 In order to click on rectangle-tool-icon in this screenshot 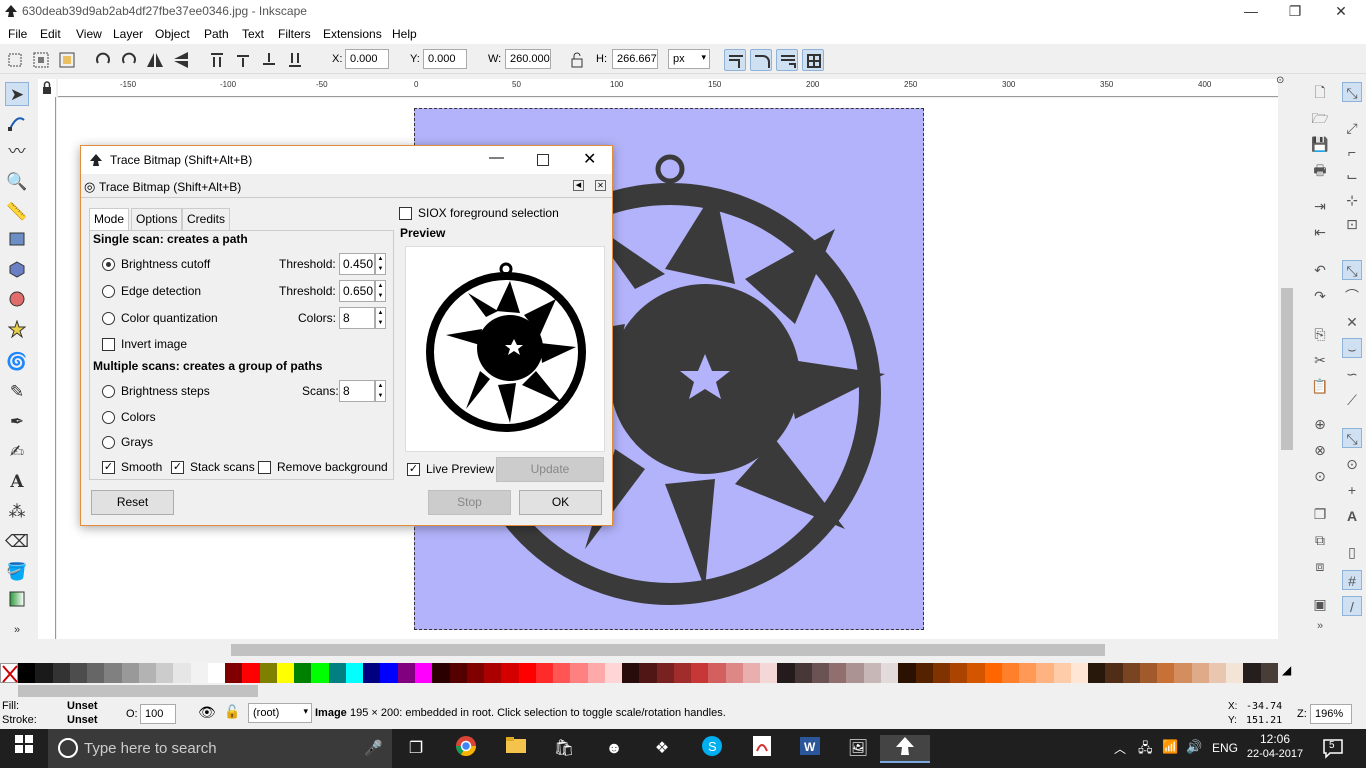, I will do `click(17, 242)`.